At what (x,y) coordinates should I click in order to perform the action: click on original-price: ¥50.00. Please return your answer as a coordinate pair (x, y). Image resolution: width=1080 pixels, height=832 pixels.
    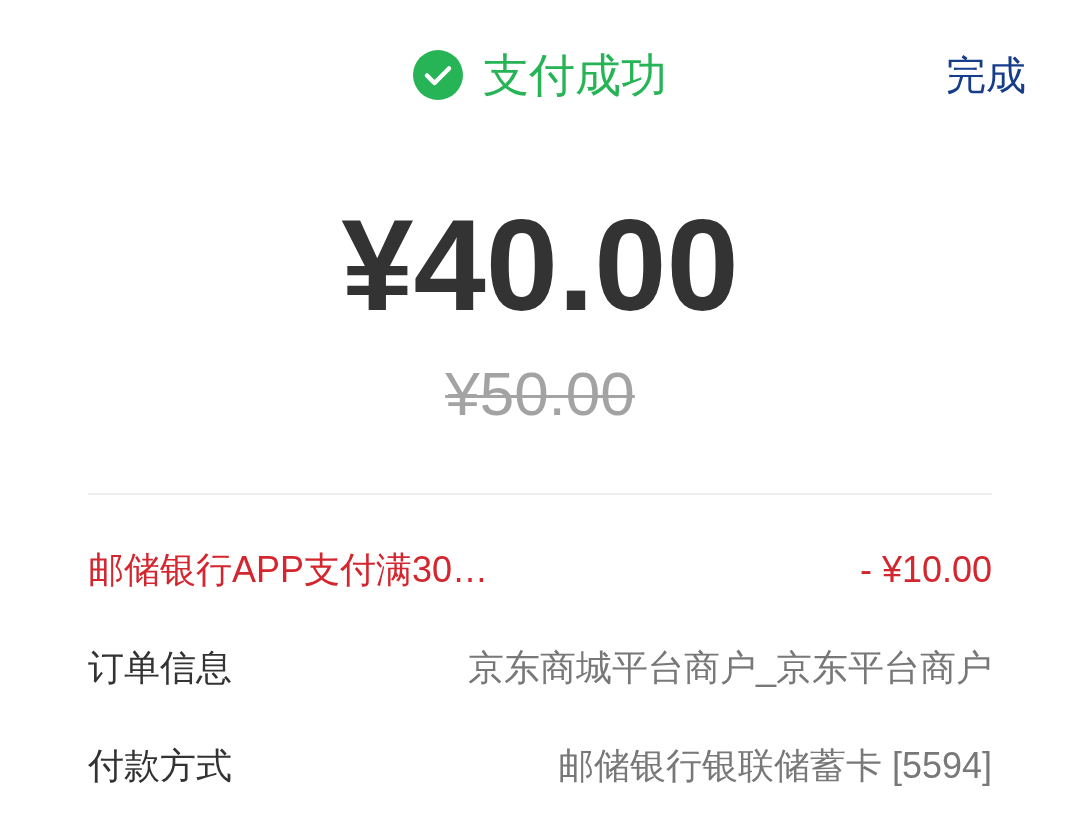
    Looking at the image, I should click on (540, 394).